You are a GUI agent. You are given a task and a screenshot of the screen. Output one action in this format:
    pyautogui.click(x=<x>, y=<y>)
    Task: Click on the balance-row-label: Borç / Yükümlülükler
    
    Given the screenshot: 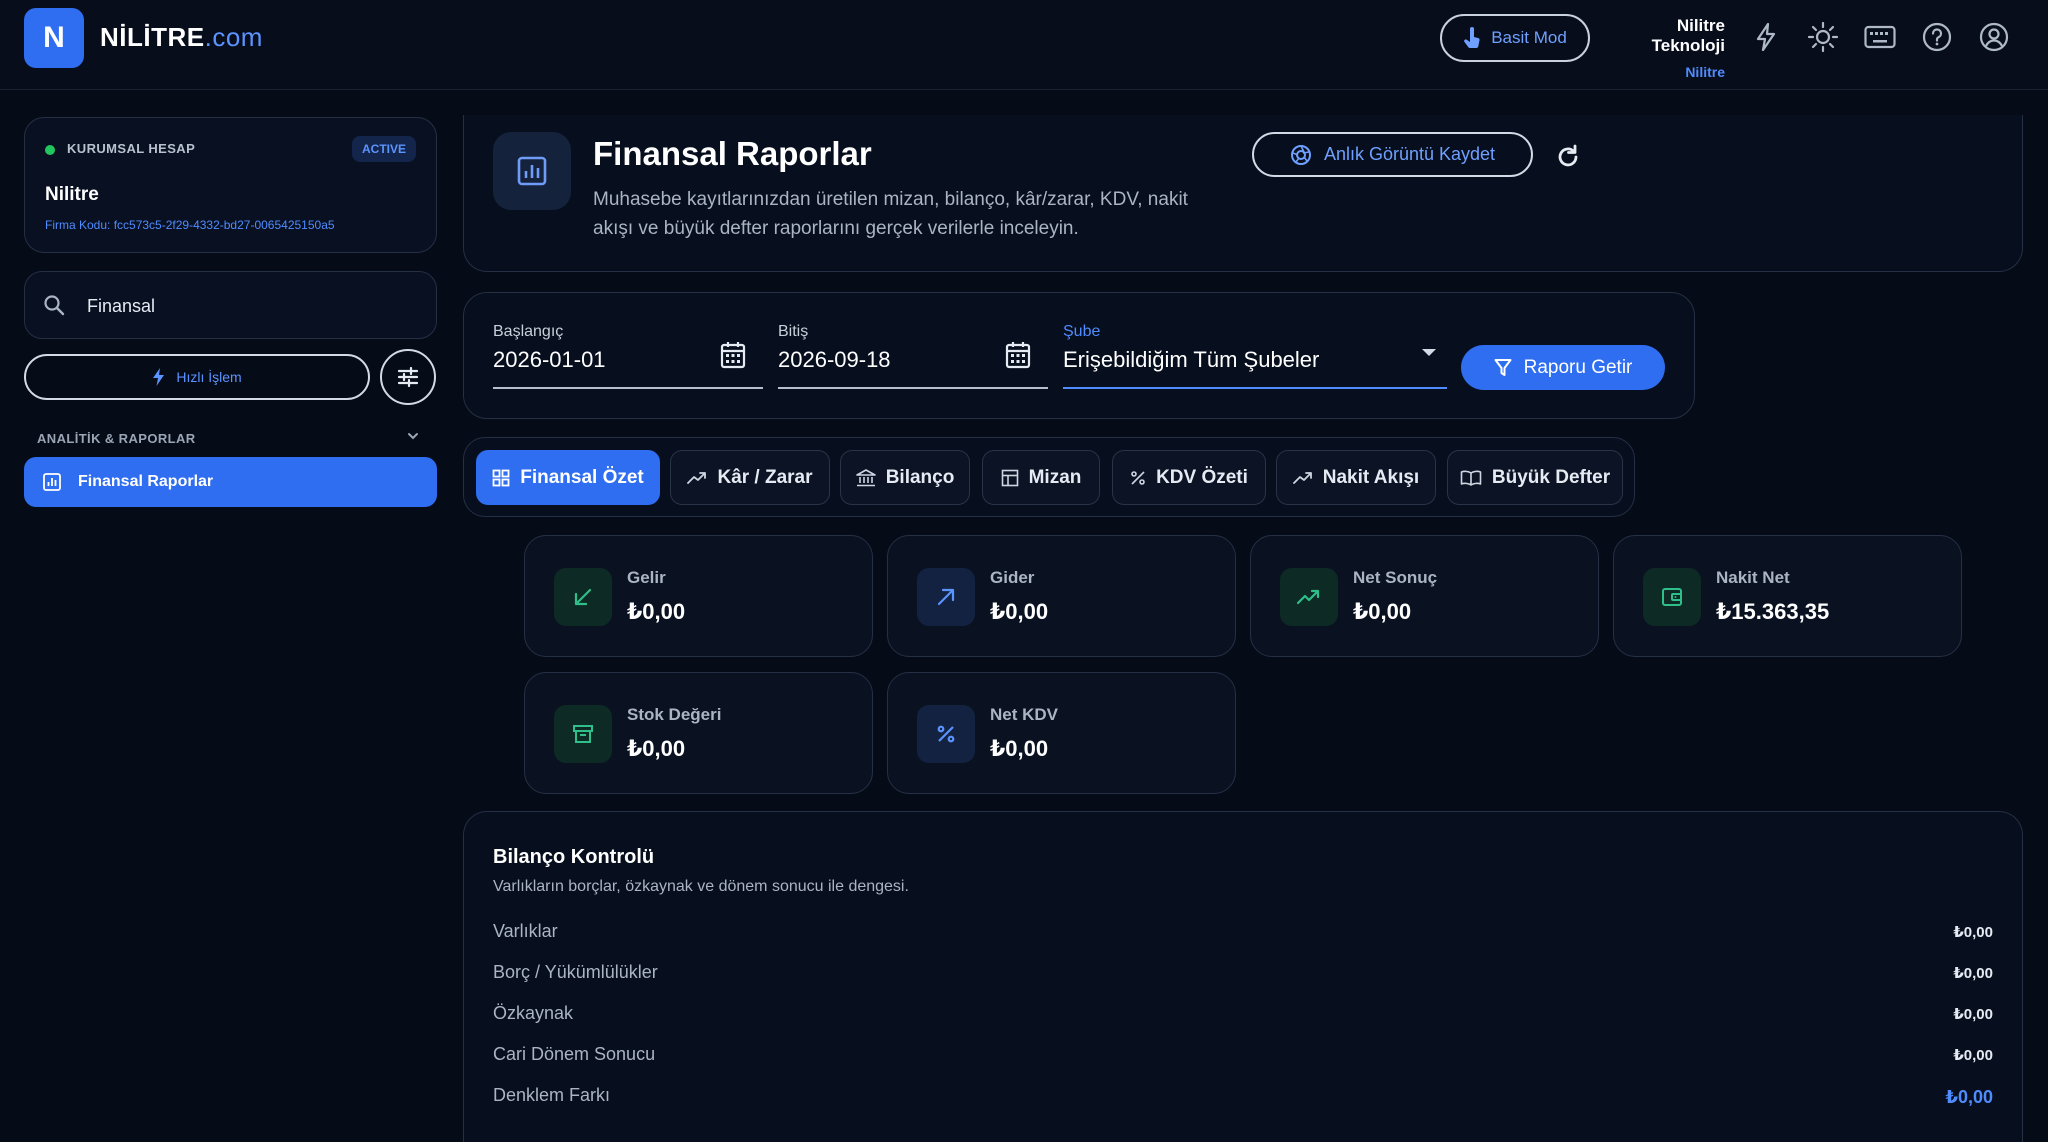 What is the action you would take?
    pyautogui.click(x=575, y=972)
    